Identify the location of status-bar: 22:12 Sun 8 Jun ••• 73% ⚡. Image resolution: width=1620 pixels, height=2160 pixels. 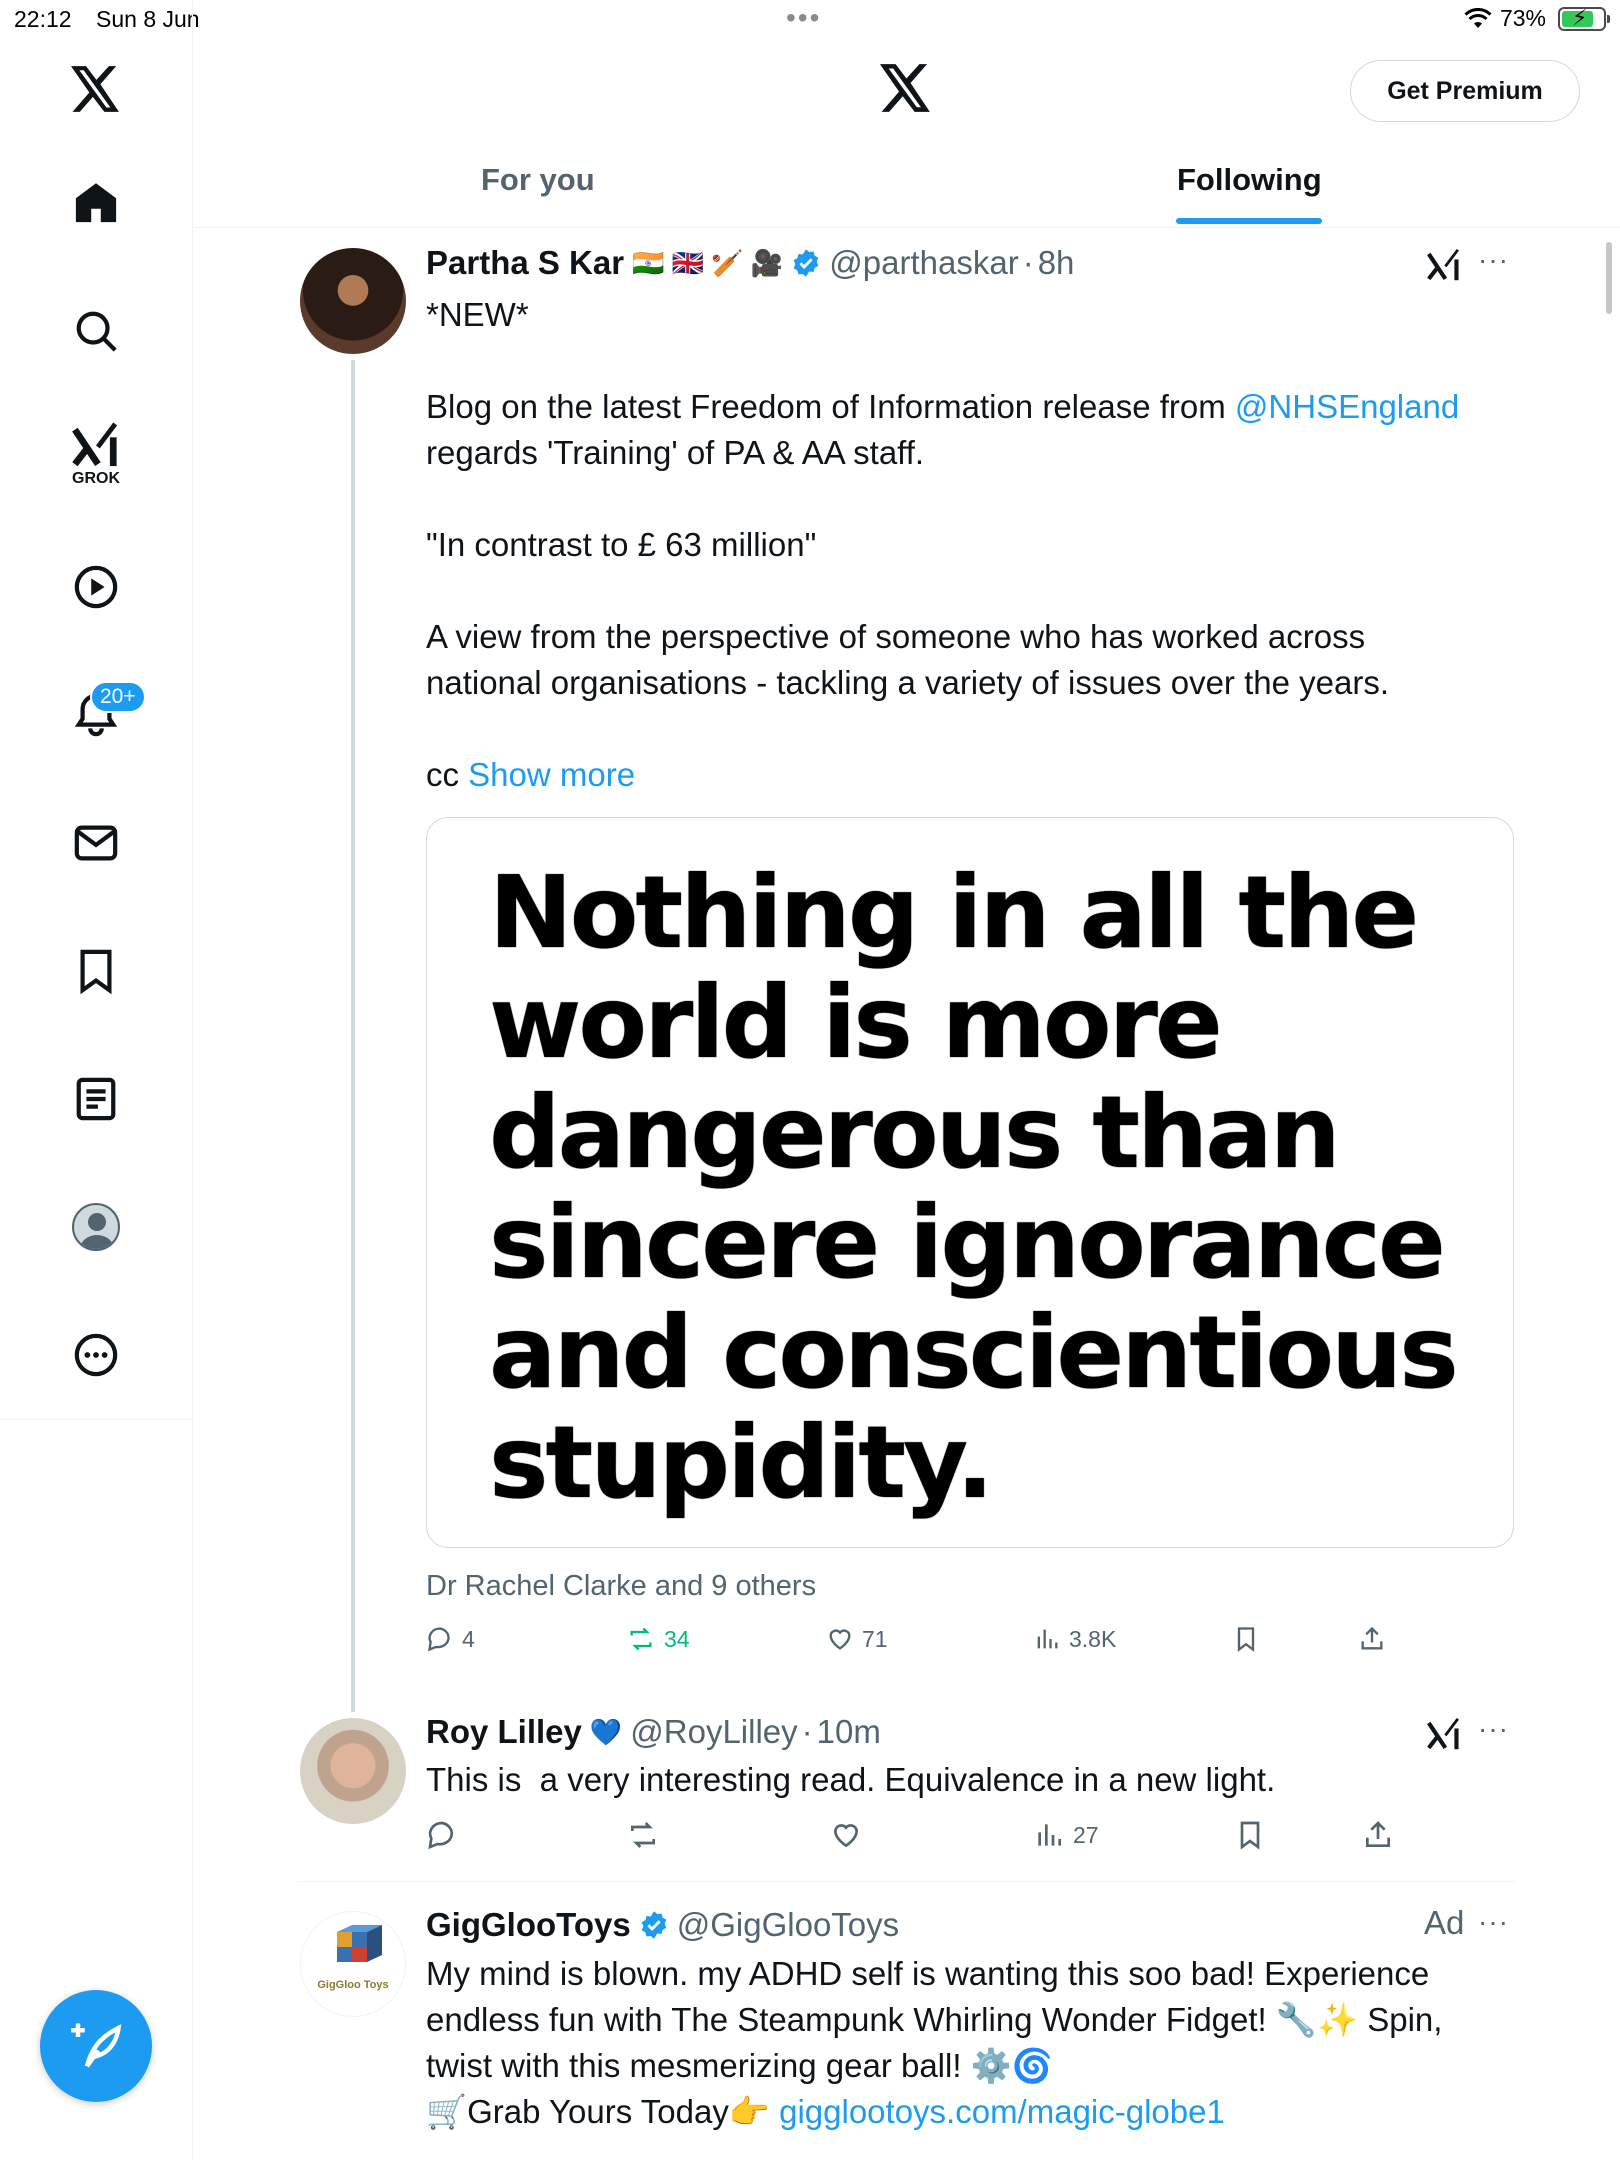
(810, 20).